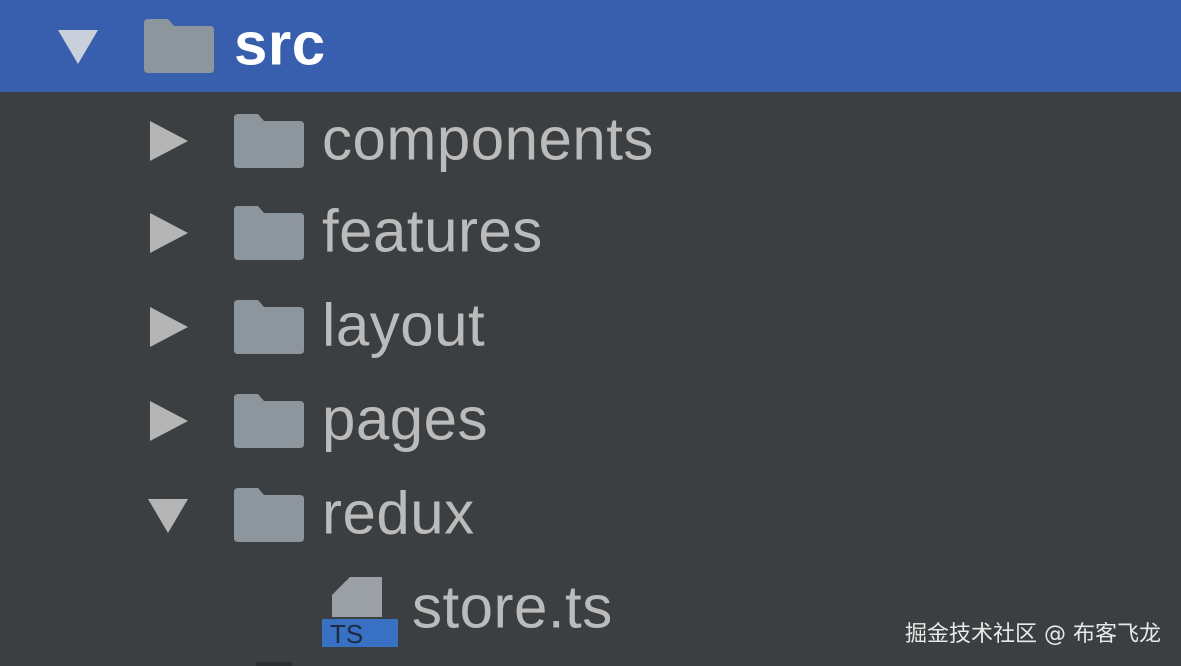  What do you see at coordinates (512, 607) in the screenshot?
I see `tree-node-label: store.ts` at bounding box center [512, 607].